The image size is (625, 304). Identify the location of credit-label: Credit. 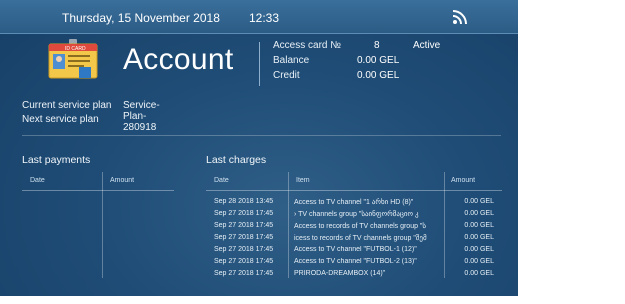
(286, 75).